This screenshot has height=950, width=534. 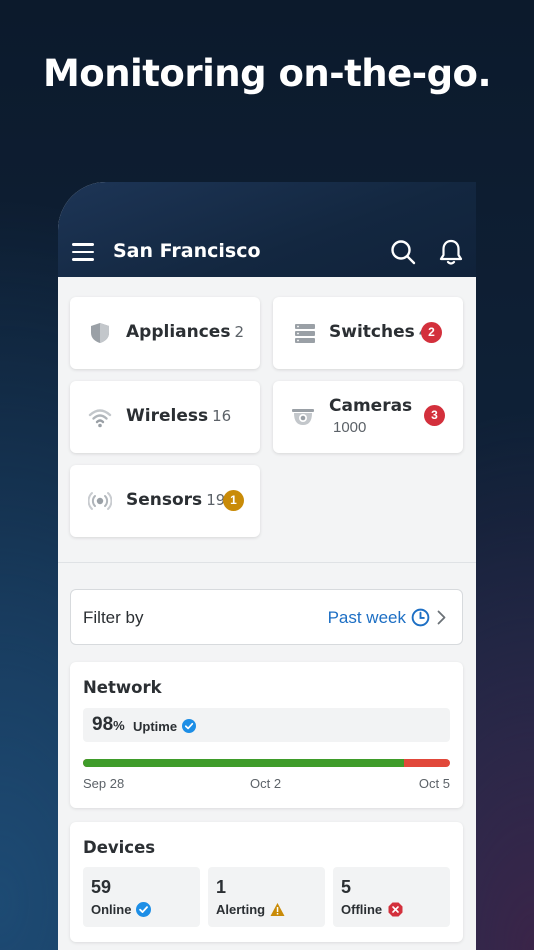 I want to click on card-title: Devices, so click(x=119, y=847).